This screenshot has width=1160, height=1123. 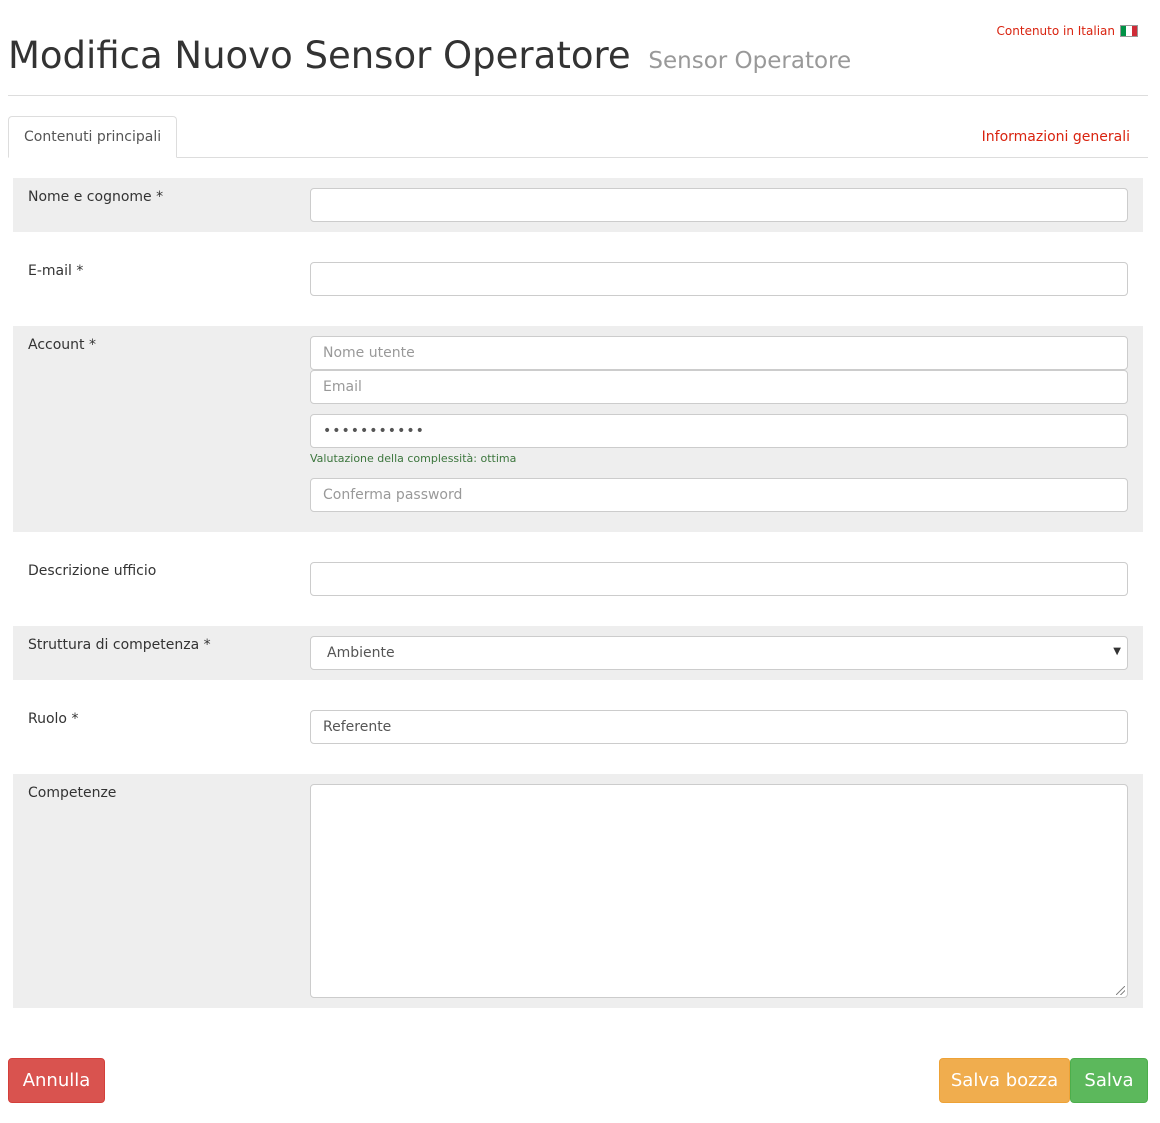 I want to click on email-input, so click(x=719, y=279).